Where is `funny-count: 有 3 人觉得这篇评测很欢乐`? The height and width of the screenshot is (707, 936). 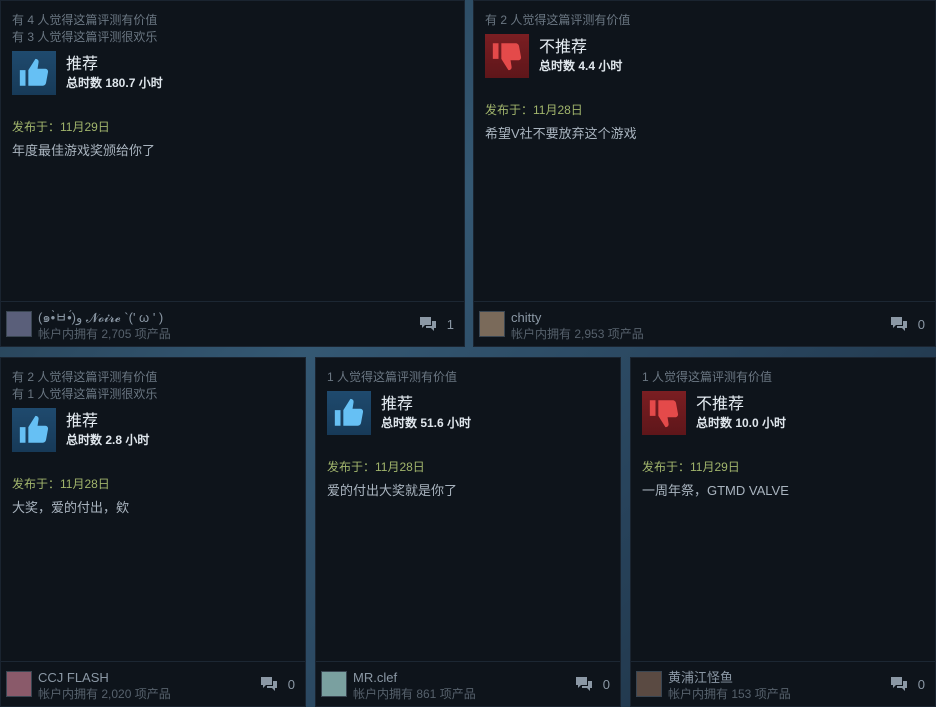
funny-count: 有 3 人觉得这篇评测很欢乐 is located at coordinates (85, 37).